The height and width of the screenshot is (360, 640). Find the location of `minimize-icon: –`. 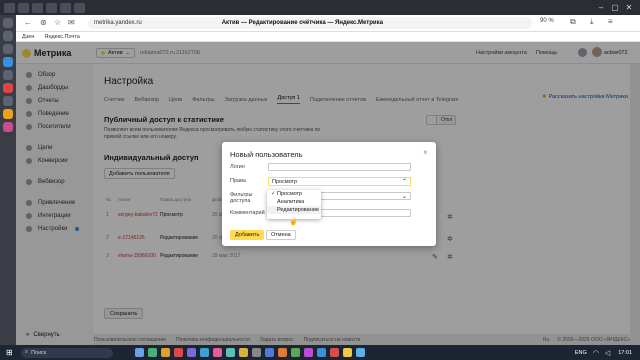

minimize-icon: – is located at coordinates (601, 7).